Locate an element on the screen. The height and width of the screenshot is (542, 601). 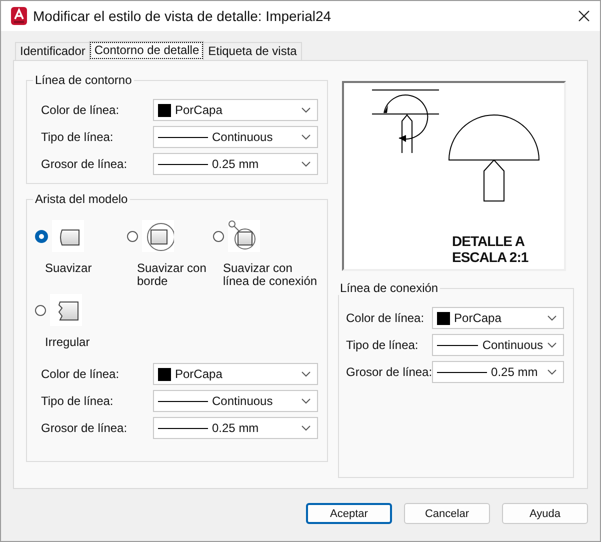
group-title: Línea de contorno is located at coordinates (83, 80).